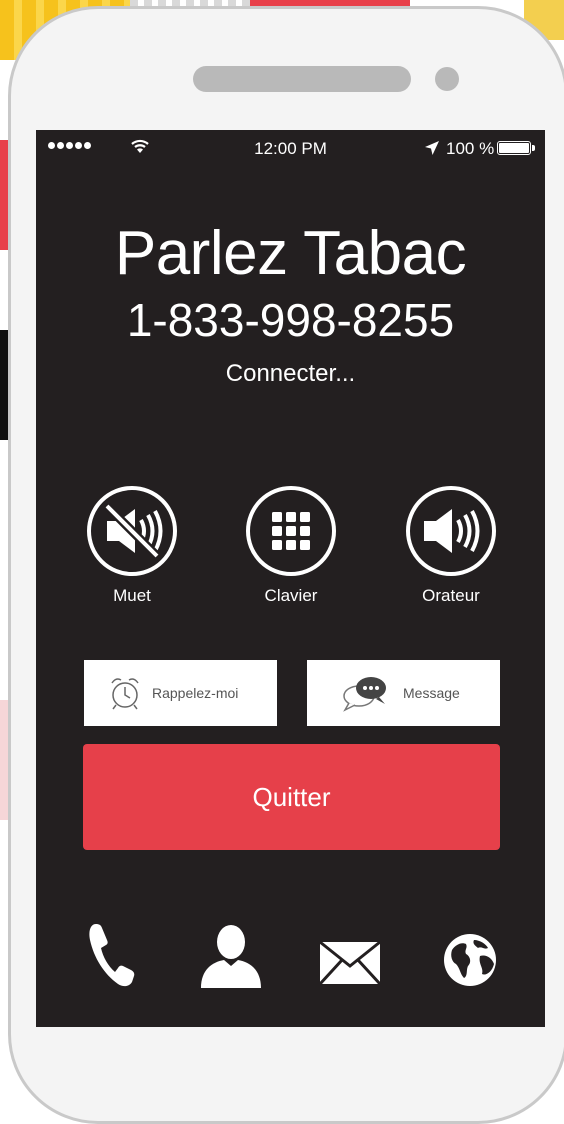 The height and width of the screenshot is (1124, 564). Describe the element at coordinates (514, 148) in the screenshot. I see `battery-icon` at that location.